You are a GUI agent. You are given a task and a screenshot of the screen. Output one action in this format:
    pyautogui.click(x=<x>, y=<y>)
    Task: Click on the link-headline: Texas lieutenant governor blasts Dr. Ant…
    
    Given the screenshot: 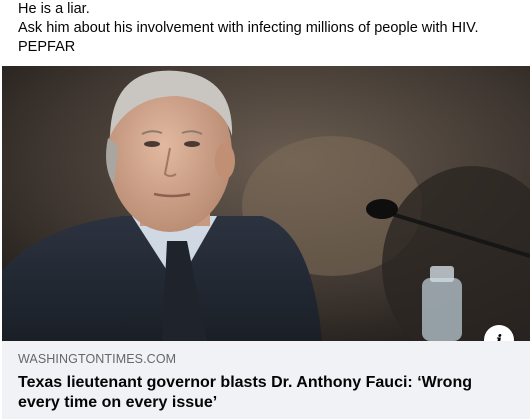 What is the action you would take?
    pyautogui.click(x=266, y=393)
    